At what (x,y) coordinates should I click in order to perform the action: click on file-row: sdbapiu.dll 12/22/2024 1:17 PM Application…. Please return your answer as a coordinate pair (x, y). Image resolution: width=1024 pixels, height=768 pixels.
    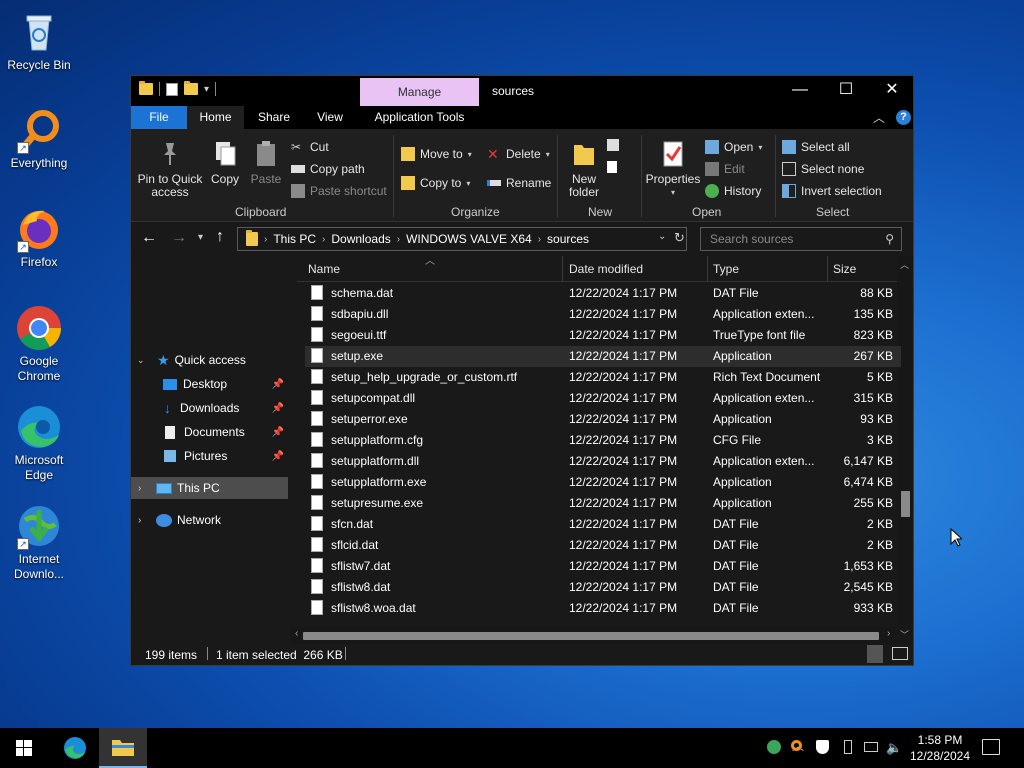
    Looking at the image, I should click on (603, 314).